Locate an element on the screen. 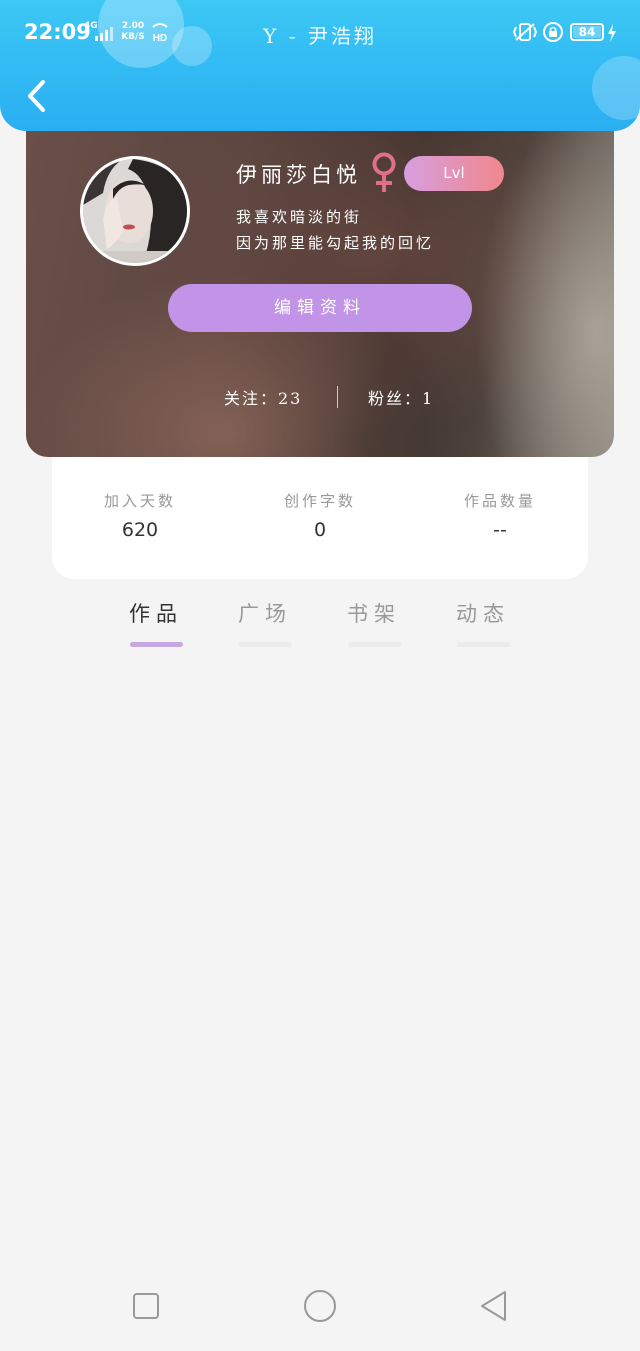 Image resolution: width=640 pixels, height=1351 pixels. triangle-back-icon is located at coordinates (493, 1306).